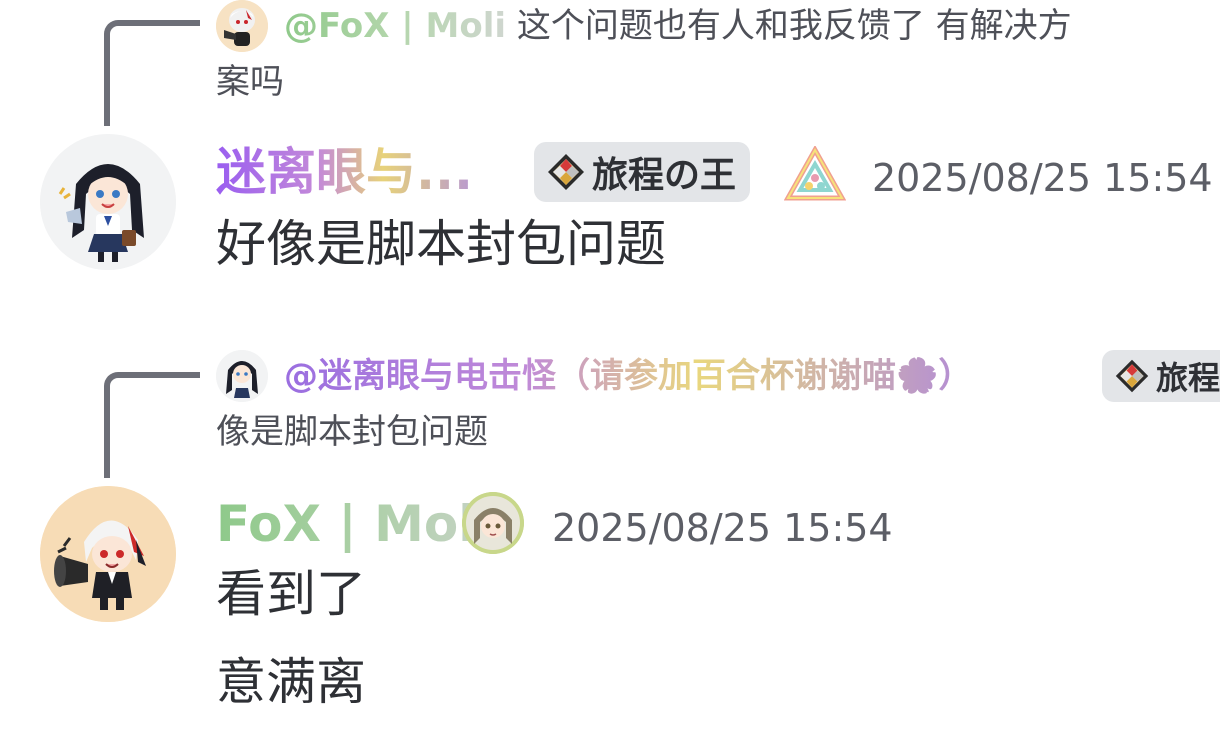  Describe the element at coordinates (291, 594) in the screenshot. I see `message-content: 看到了` at that location.